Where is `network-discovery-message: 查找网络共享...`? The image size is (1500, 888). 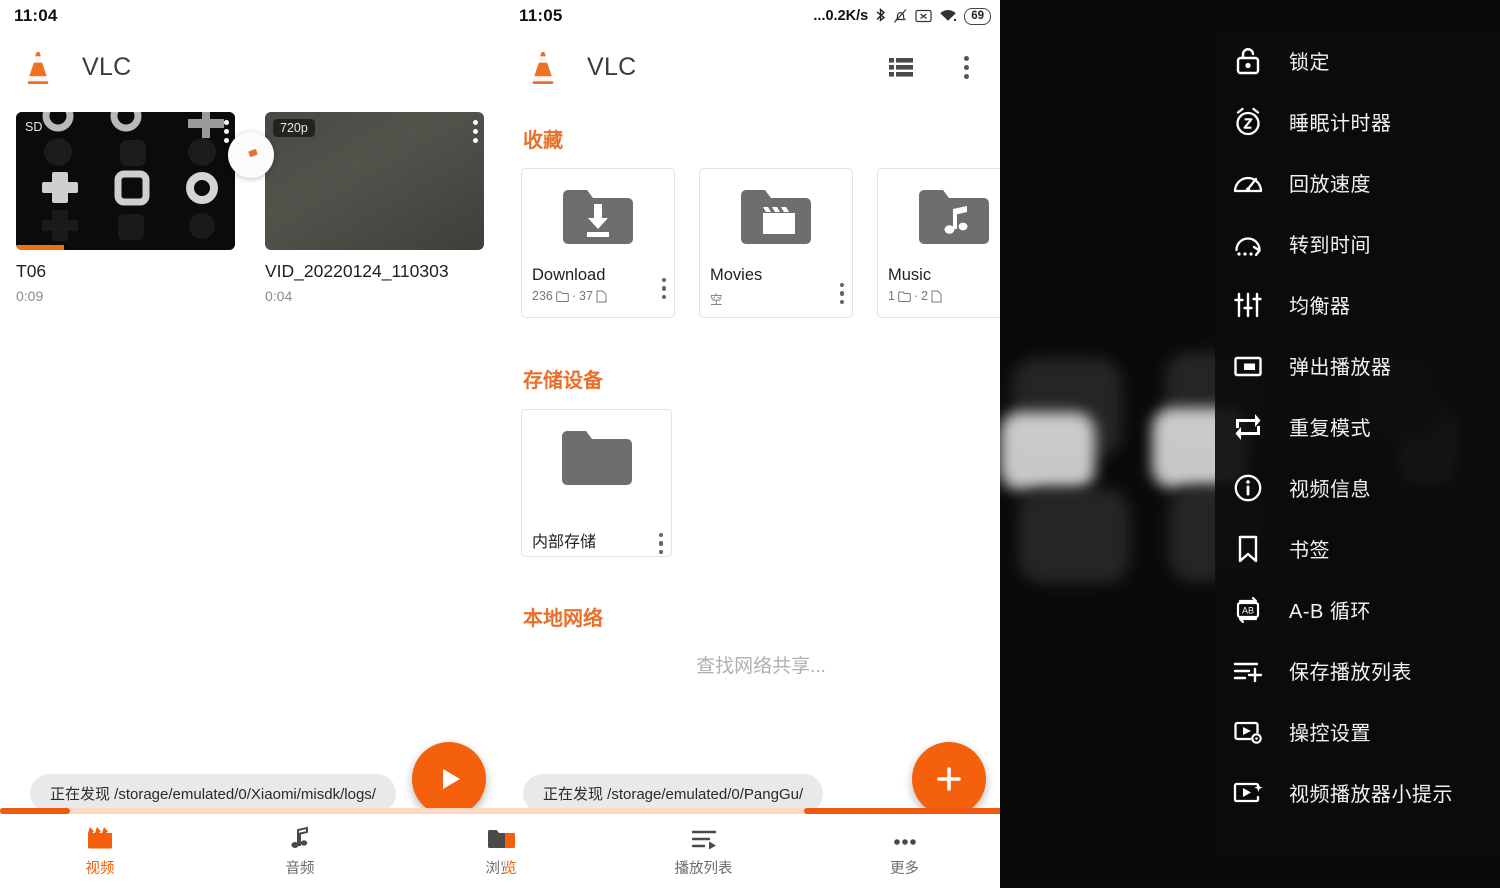
network-discovery-message: 查找网络共享... is located at coordinates (761, 666).